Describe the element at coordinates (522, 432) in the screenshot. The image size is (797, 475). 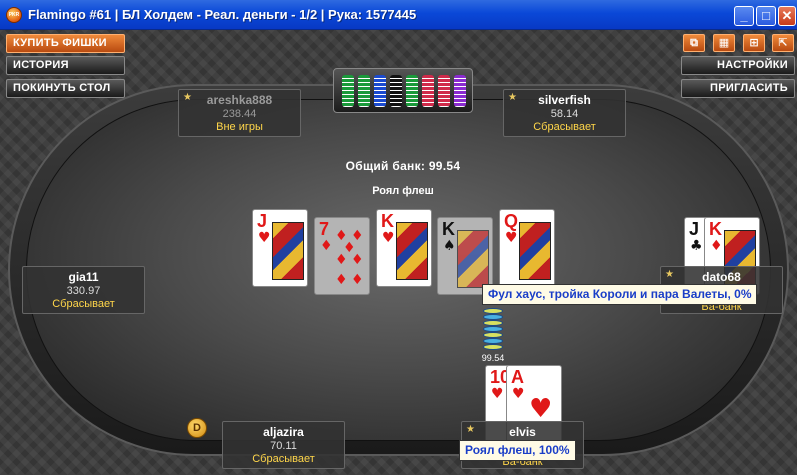
I see `player-name: elvis` at that location.